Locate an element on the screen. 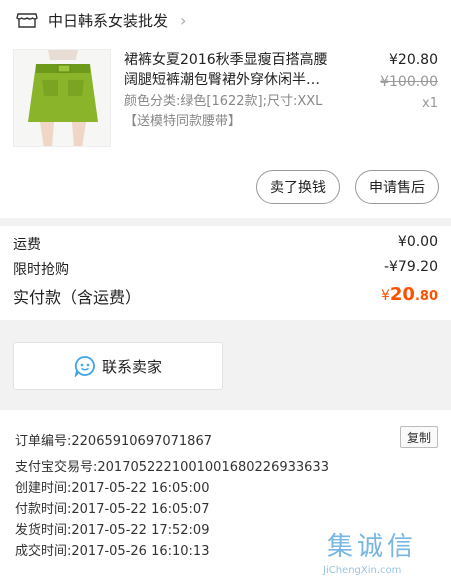 This screenshot has width=451, height=580. total-value: ¥20.80 is located at coordinates (409, 296).